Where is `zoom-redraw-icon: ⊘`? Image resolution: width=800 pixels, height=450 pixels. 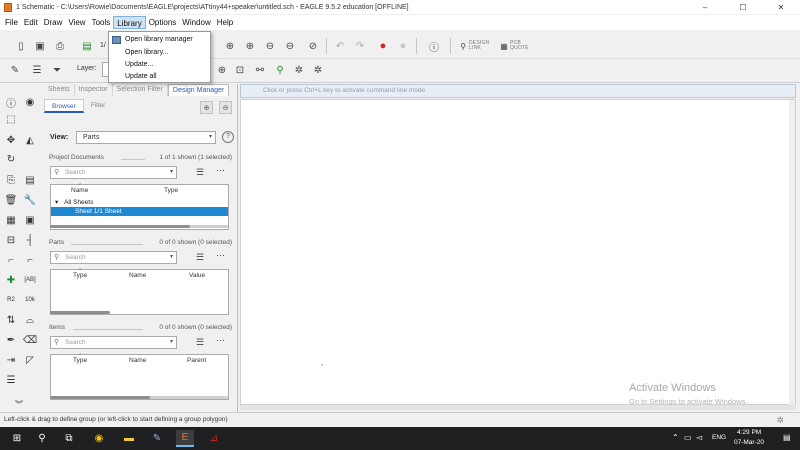
zoom-redraw-icon: ⊘ is located at coordinates (313, 46).